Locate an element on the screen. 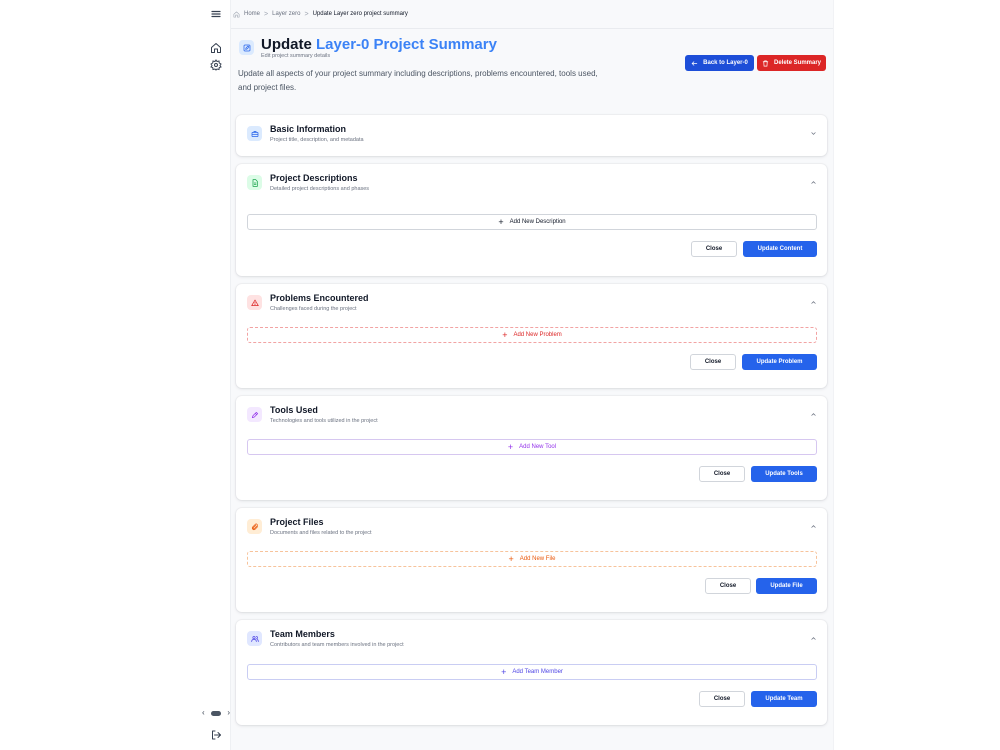 The width and height of the screenshot is (1000, 750). add-problem-button: + Add New Problem is located at coordinates (532, 335).